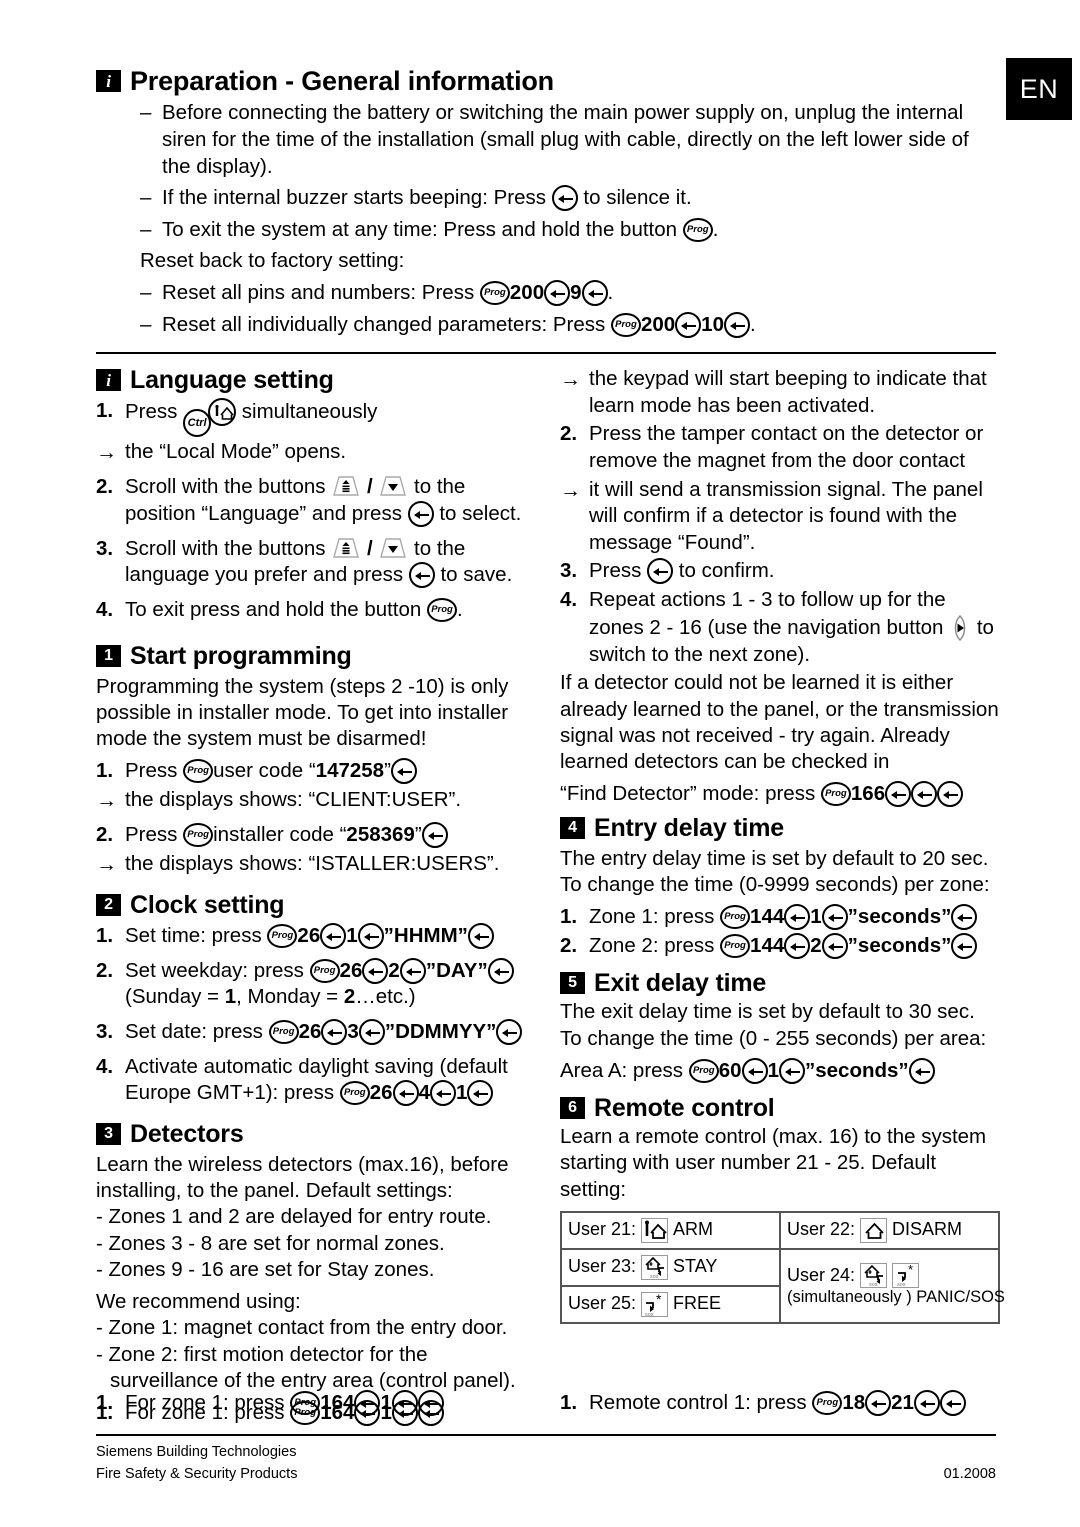 This screenshot has width=1080, height=1527. I want to click on language-step-1: 1. Press Ctrl simultaneously, so click(316, 417).